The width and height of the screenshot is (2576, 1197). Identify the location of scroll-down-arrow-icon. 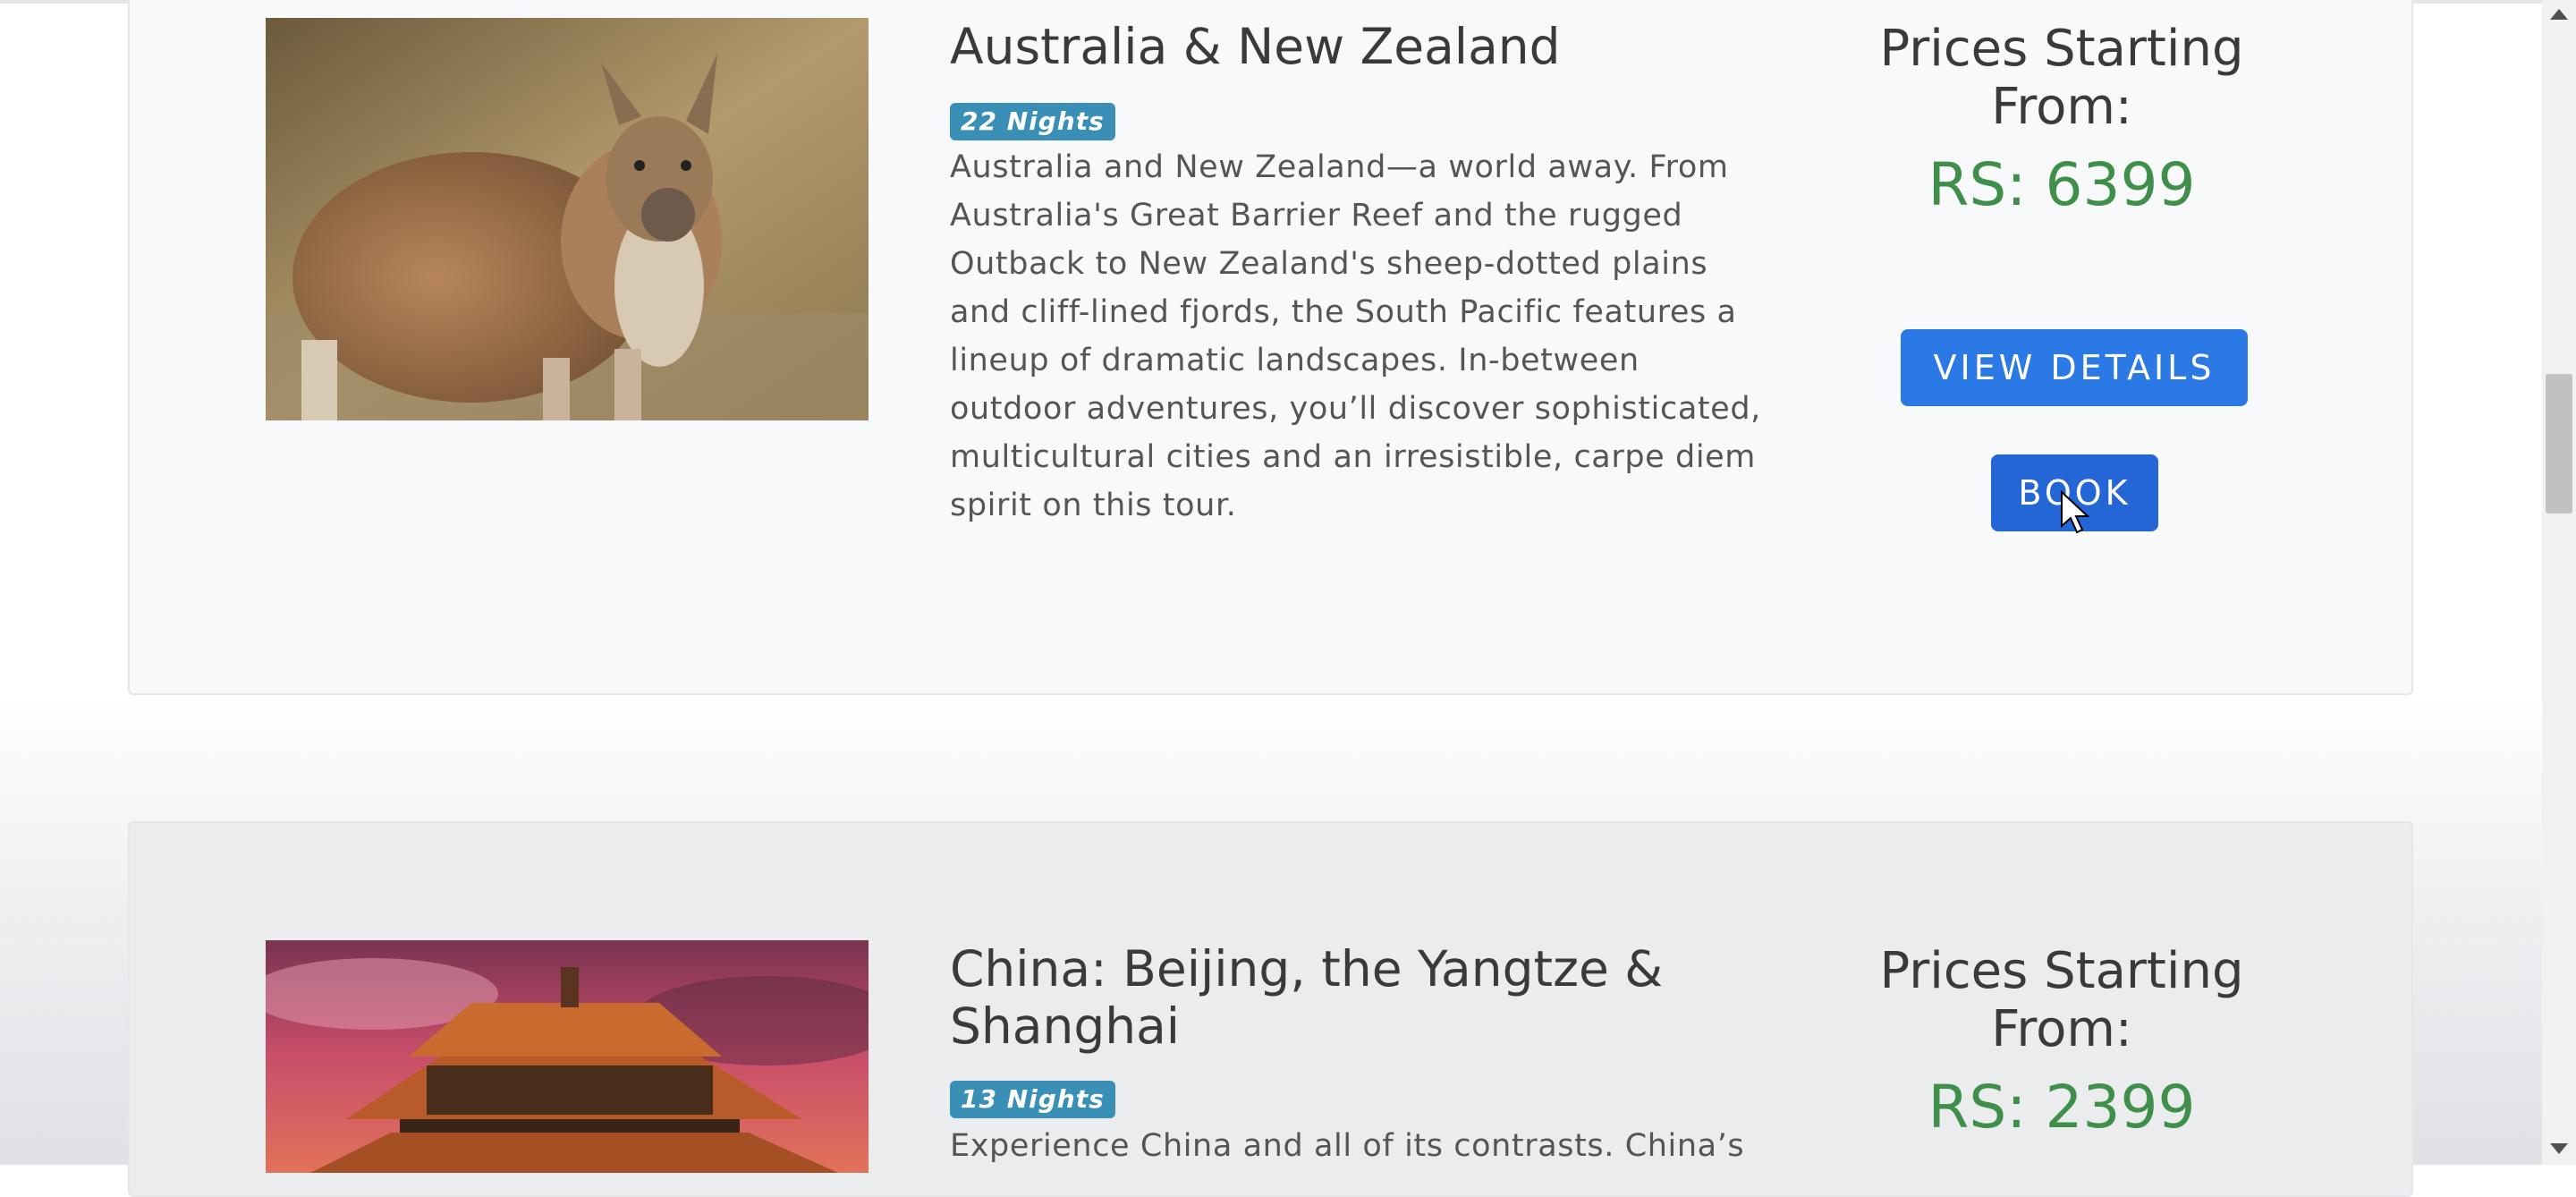
(2559, 1149).